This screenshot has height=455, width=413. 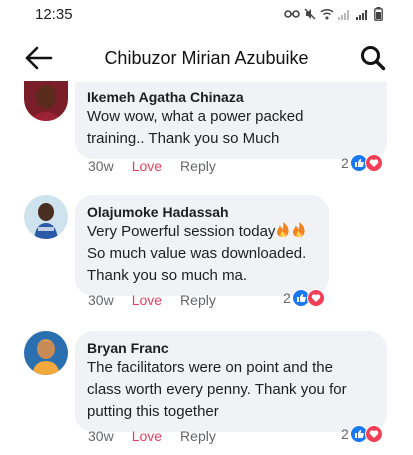 What do you see at coordinates (183, 138) in the screenshot?
I see `comment-text-line: training.. Thank you so Much` at bounding box center [183, 138].